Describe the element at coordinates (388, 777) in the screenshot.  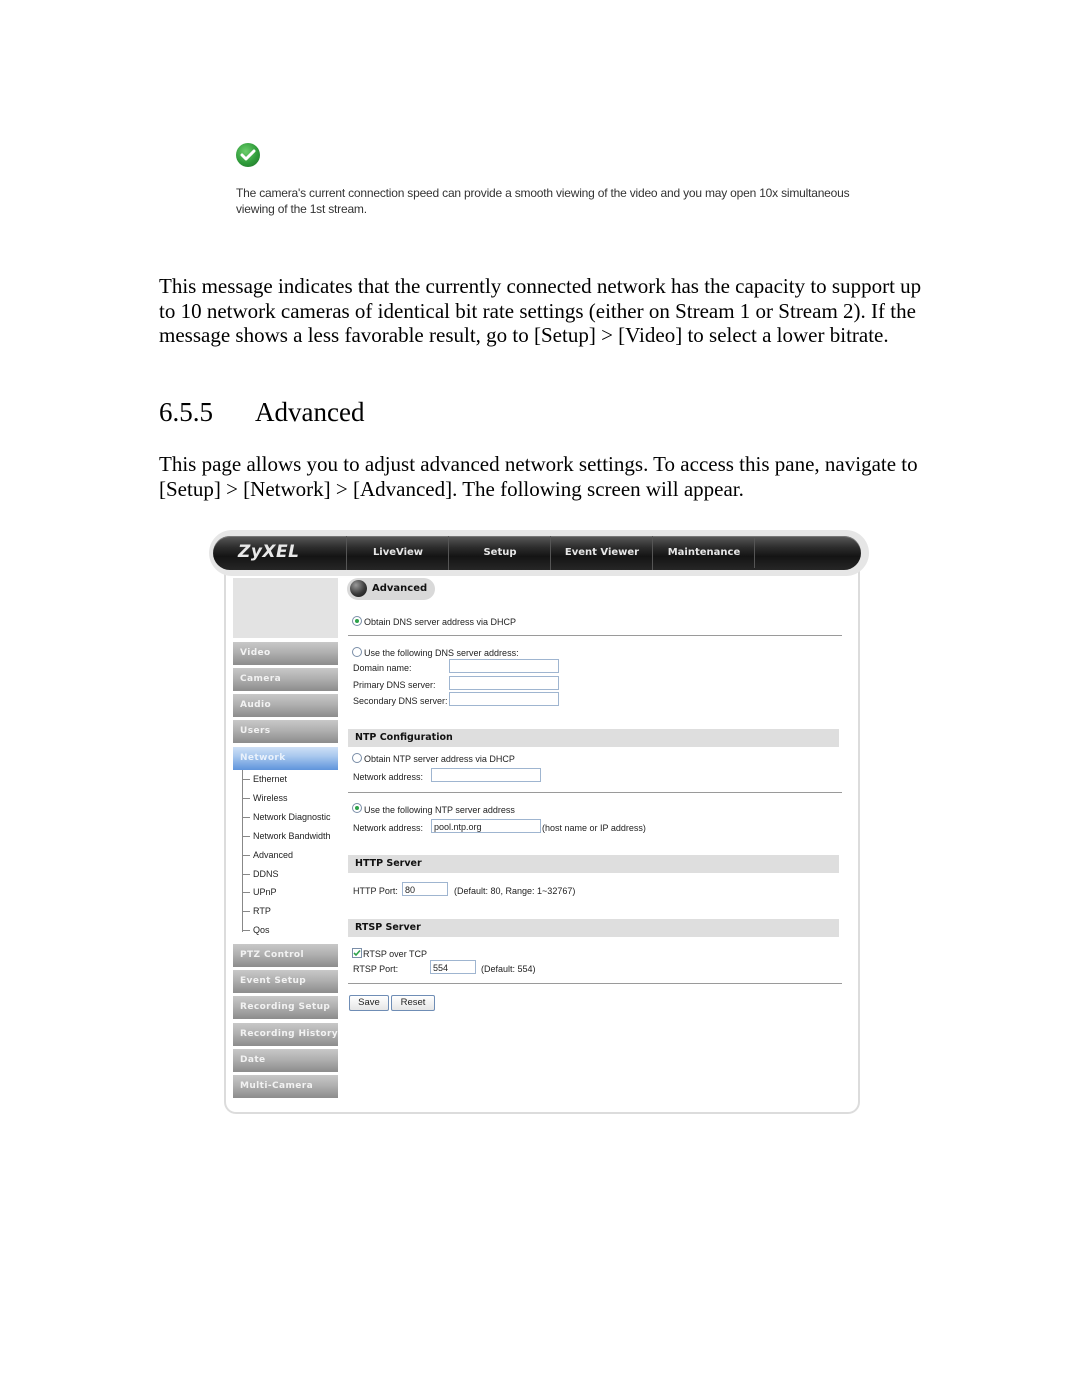
I see `ntp-dhcp-address-label: Network address:` at that location.